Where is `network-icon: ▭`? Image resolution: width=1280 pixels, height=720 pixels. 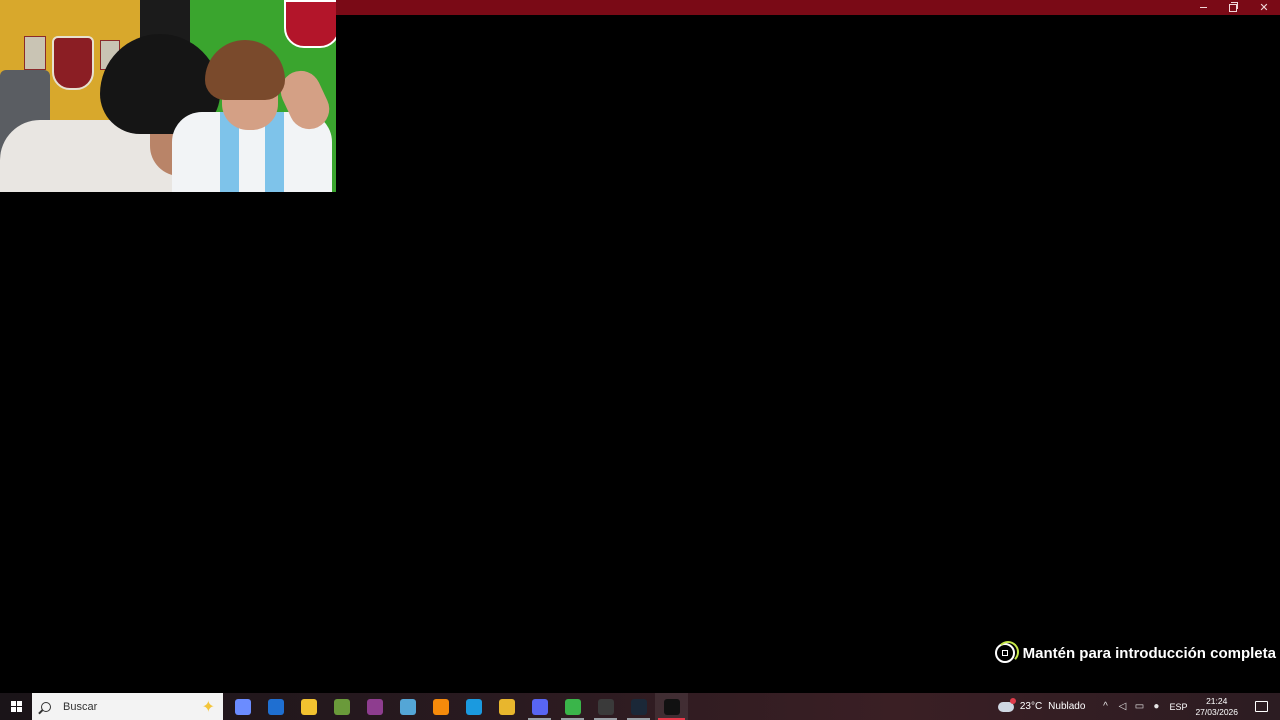
network-icon: ▭ is located at coordinates (1139, 706).